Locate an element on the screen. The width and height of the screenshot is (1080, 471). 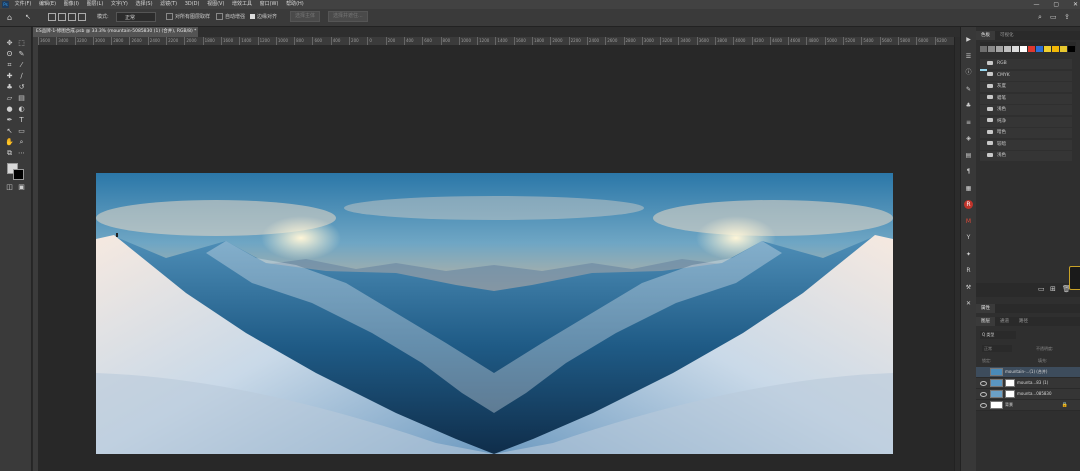
layer-mask-thumbnail is located at coordinates (1010, 383).